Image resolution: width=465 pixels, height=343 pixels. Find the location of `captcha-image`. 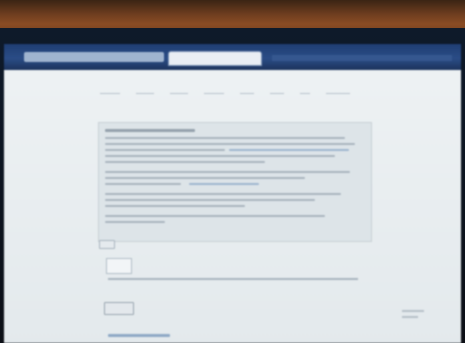

captcha-image is located at coordinates (119, 266).